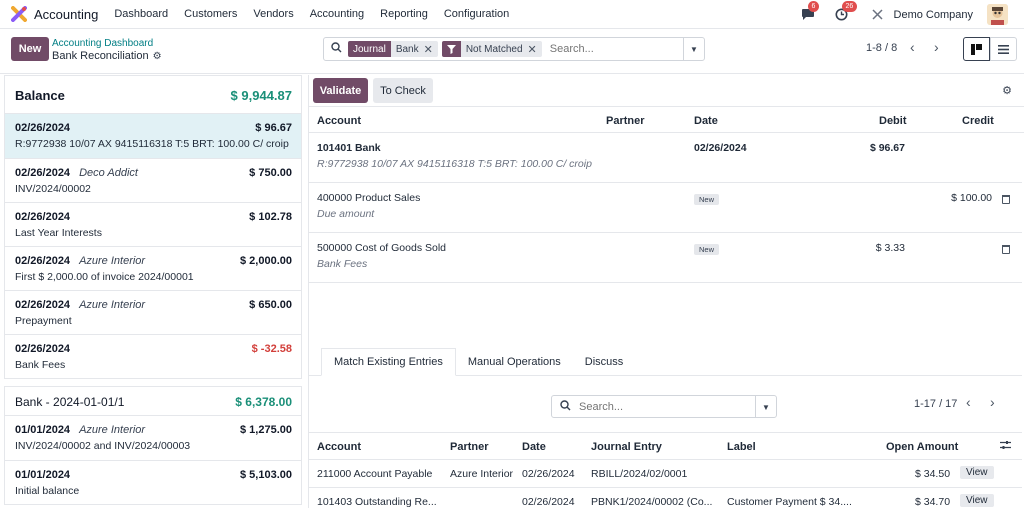  Describe the element at coordinates (1005, 446) in the screenshot. I see `column-settings-icon` at that location.